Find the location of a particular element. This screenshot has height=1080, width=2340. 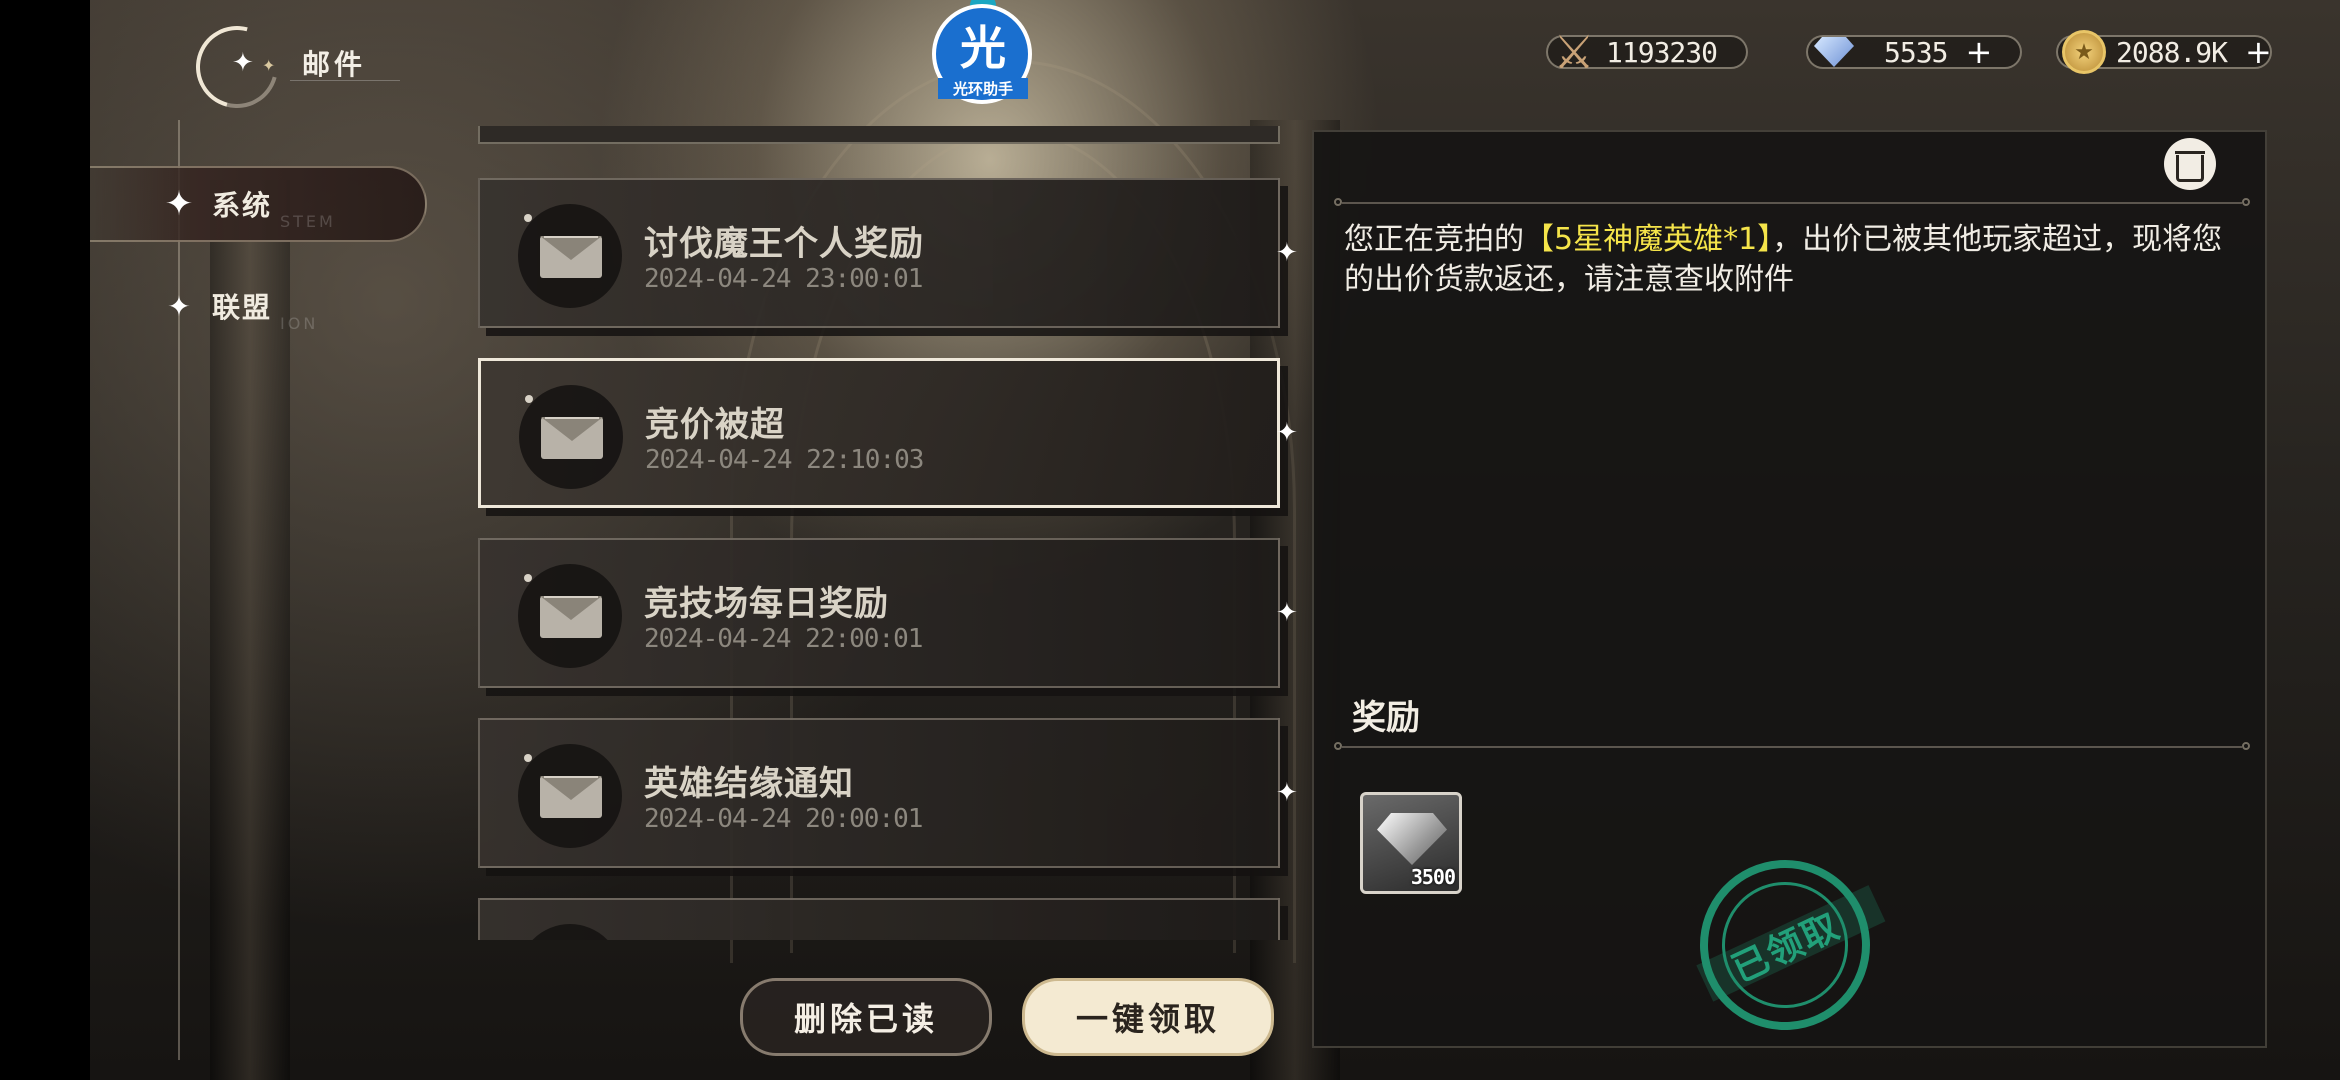

mail-date: 2024-04-24 20:00:01 is located at coordinates (783, 819).